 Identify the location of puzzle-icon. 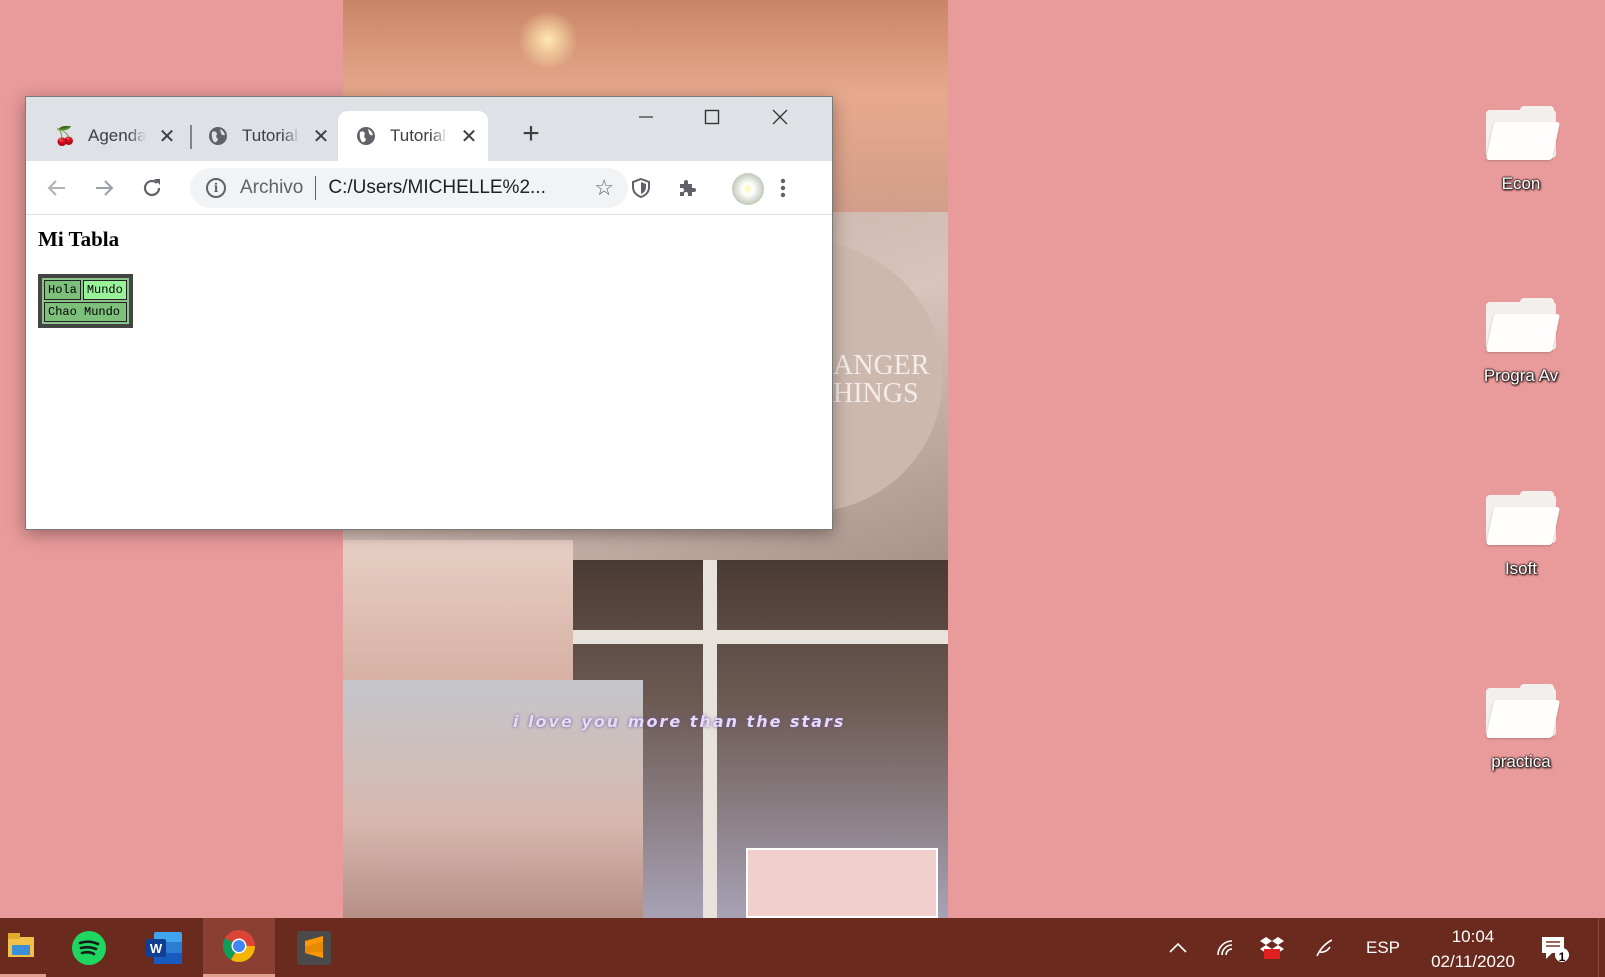
(688, 188).